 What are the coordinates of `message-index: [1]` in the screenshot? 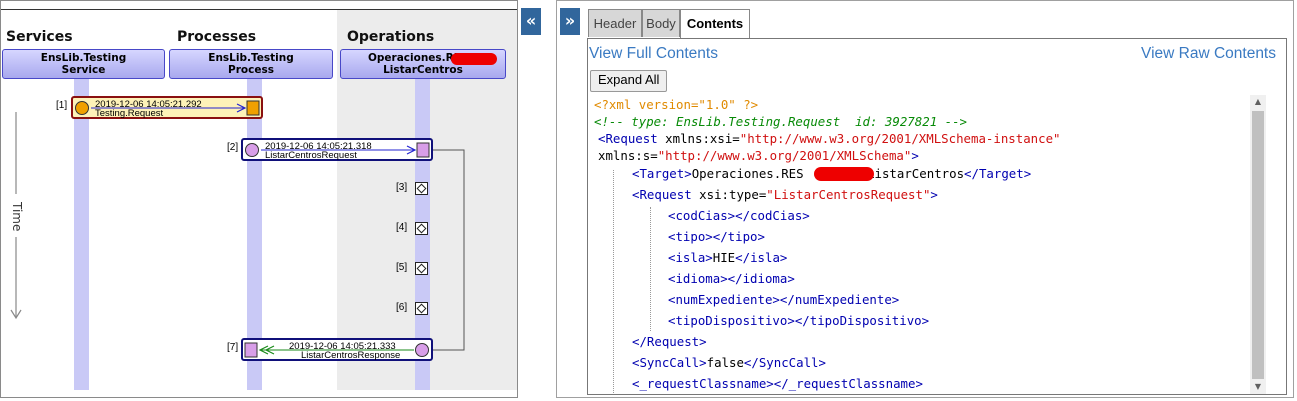 It's located at (62, 105).